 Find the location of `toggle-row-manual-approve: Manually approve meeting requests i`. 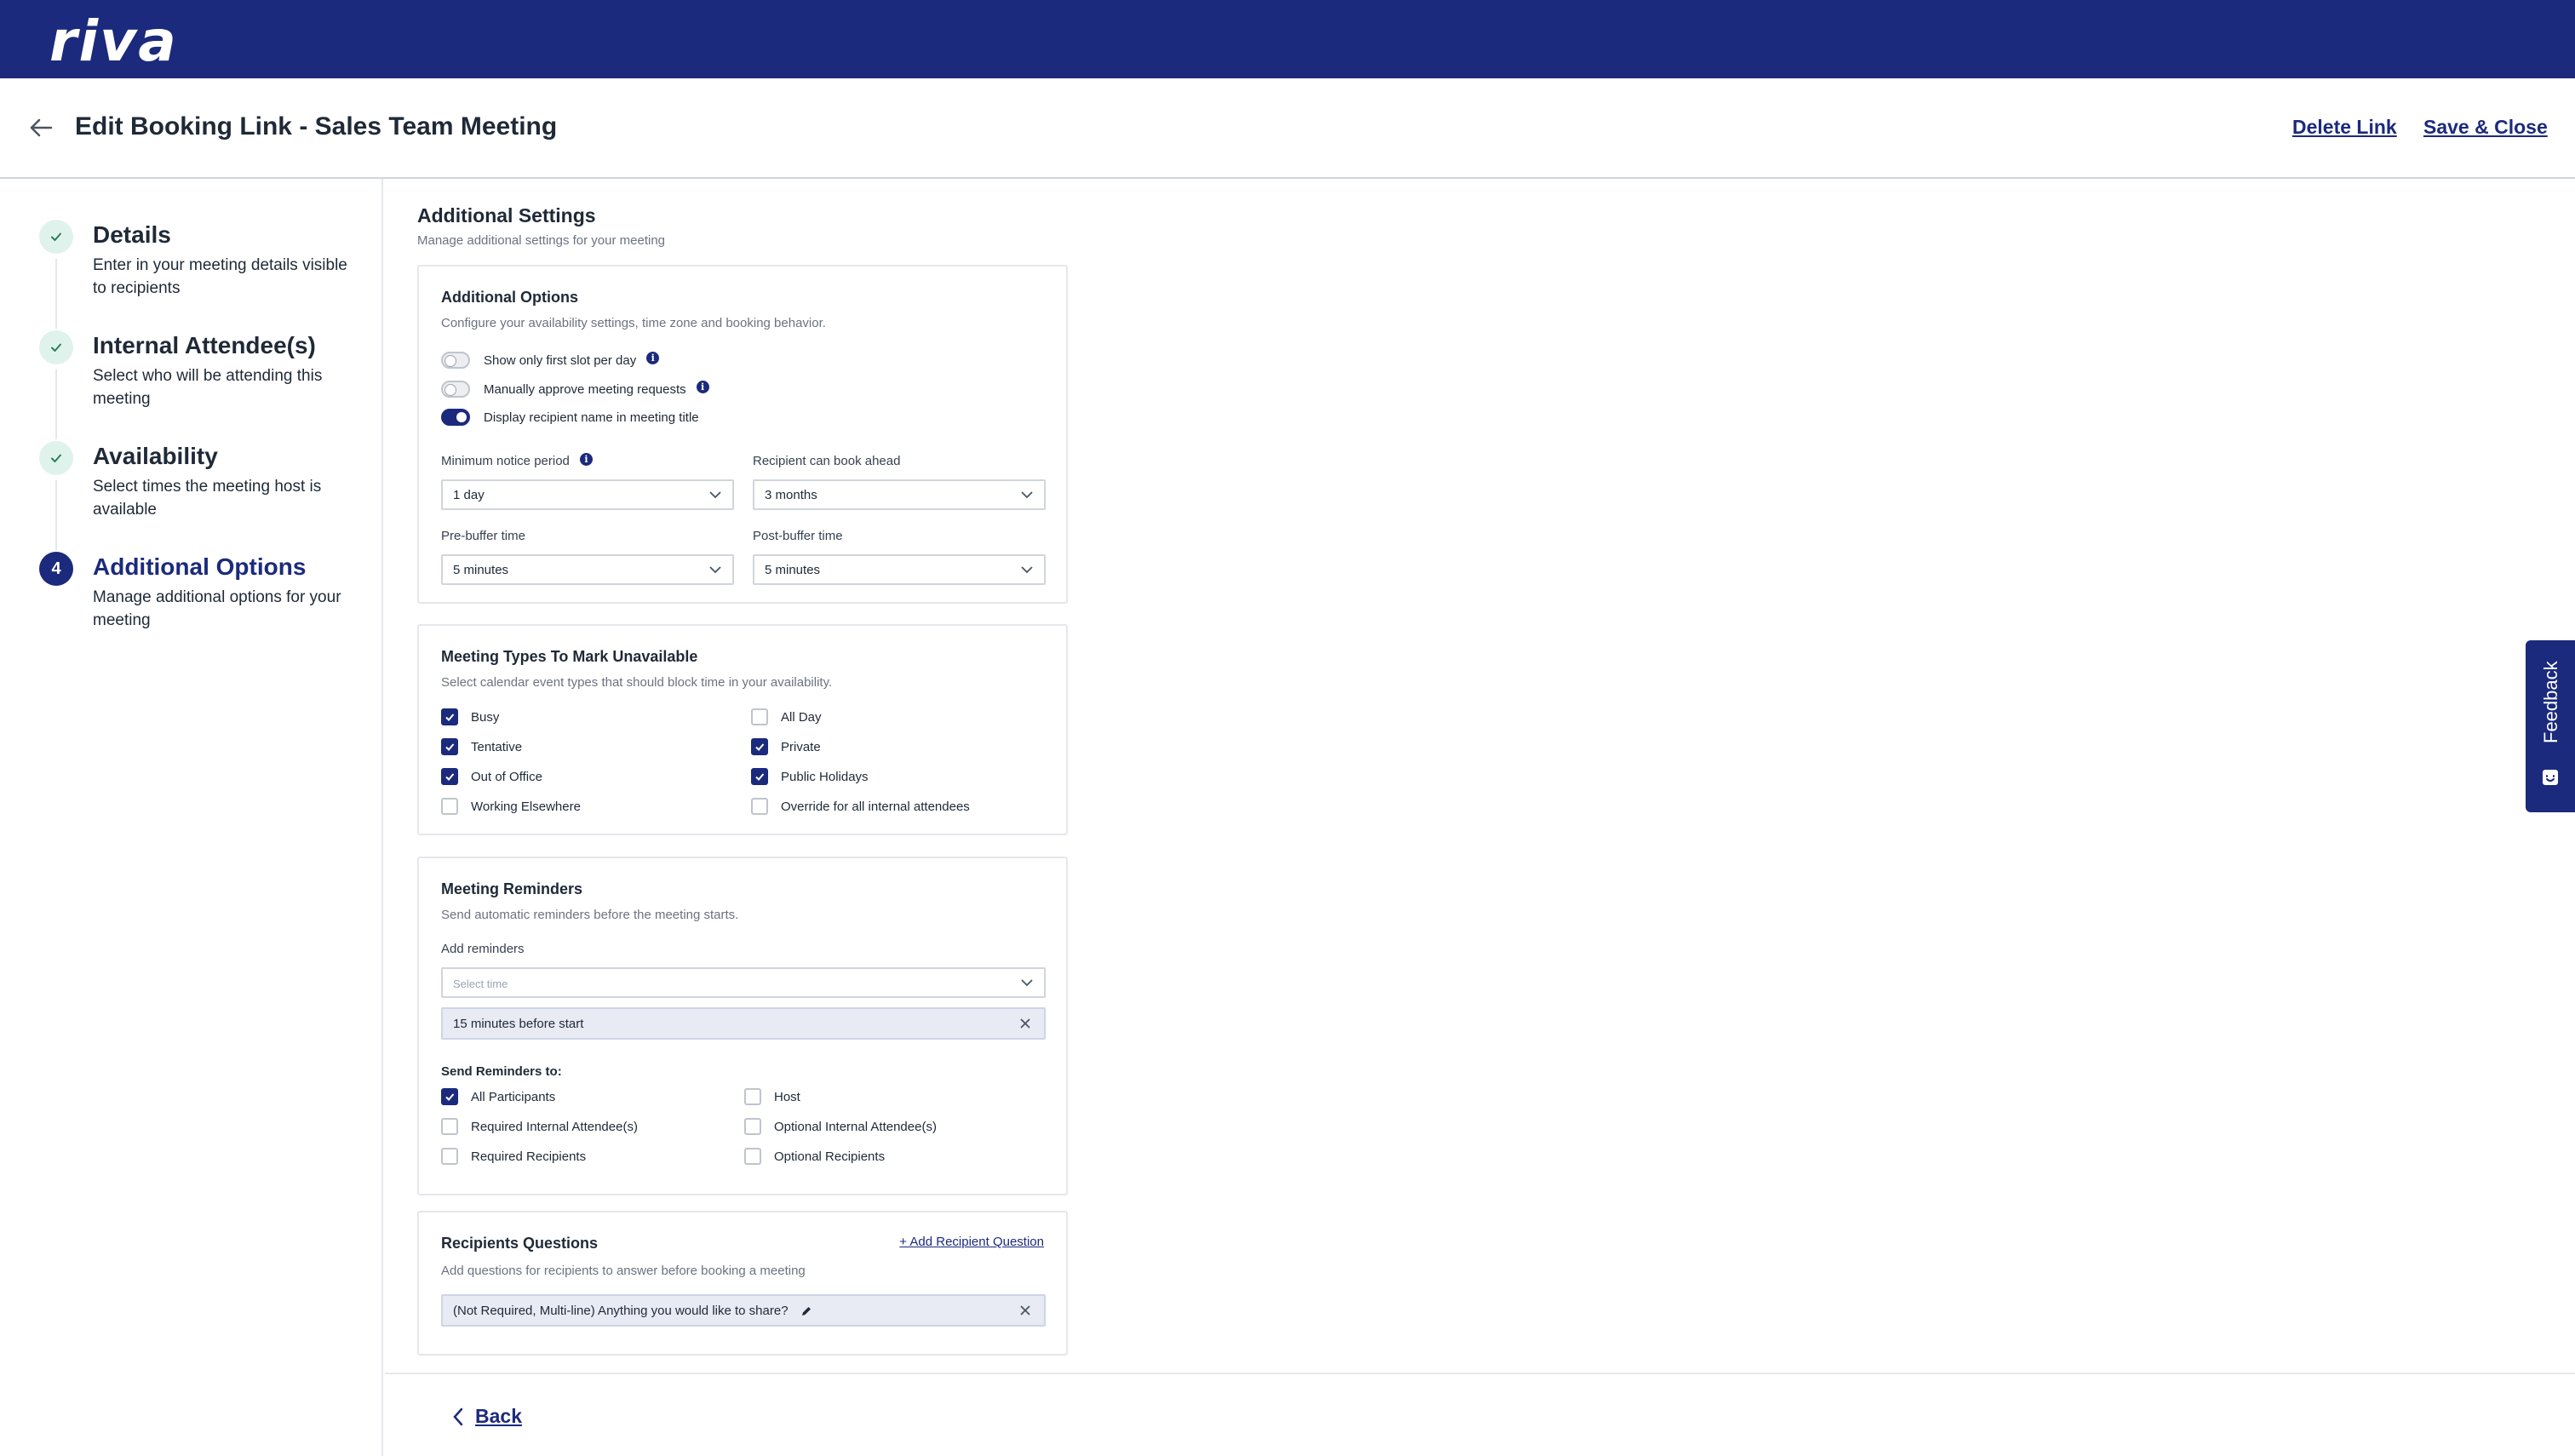

toggle-row-manual-approve: Manually approve meeting requests i is located at coordinates (575, 389).